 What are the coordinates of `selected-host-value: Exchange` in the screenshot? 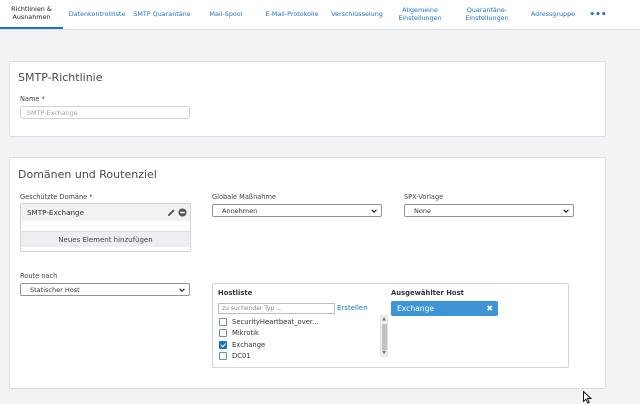 It's located at (416, 308).